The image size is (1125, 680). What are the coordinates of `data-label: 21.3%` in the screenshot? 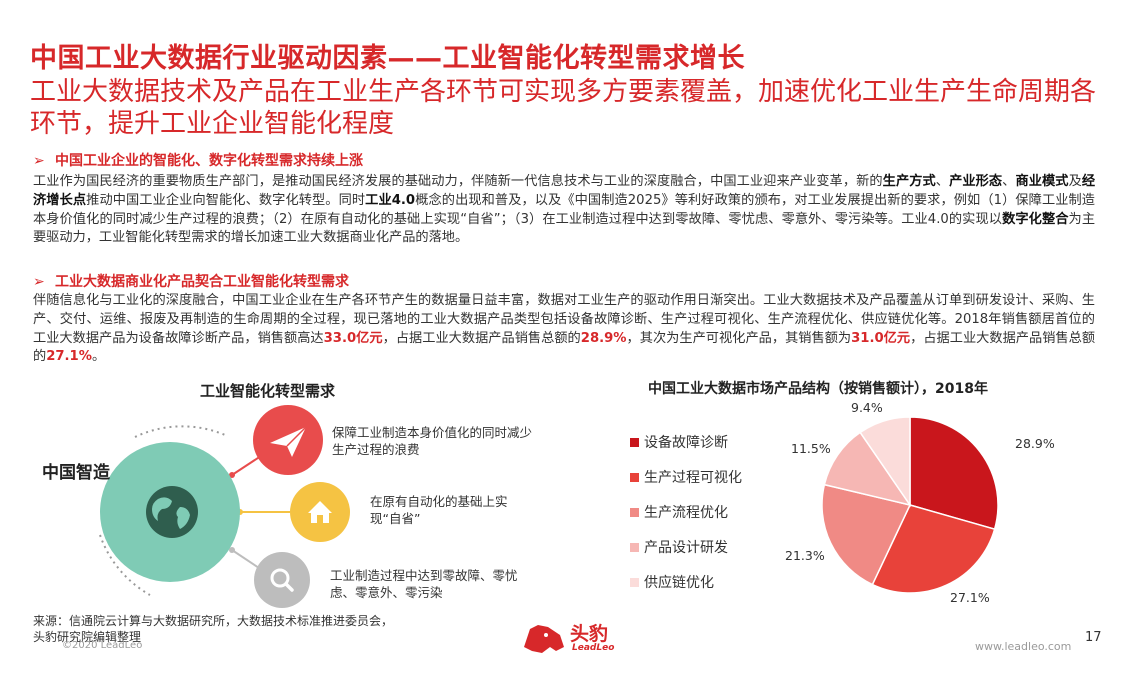 It's located at (805, 555).